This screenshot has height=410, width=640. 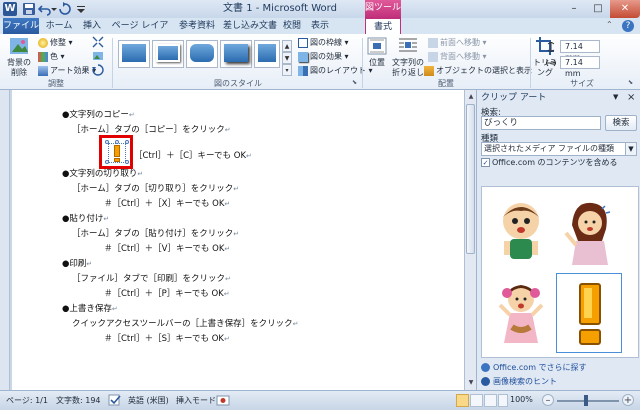 What do you see at coordinates (589, 231) in the screenshot?
I see `clipart-result-woman` at bounding box center [589, 231].